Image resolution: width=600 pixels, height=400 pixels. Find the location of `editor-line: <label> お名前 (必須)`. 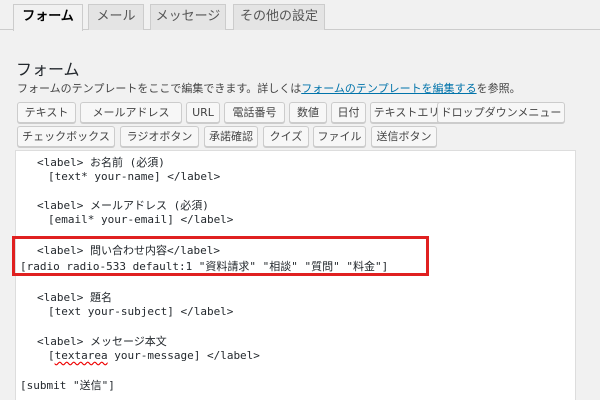

editor-line: <label> お名前 (必須) is located at coordinates (101, 162).